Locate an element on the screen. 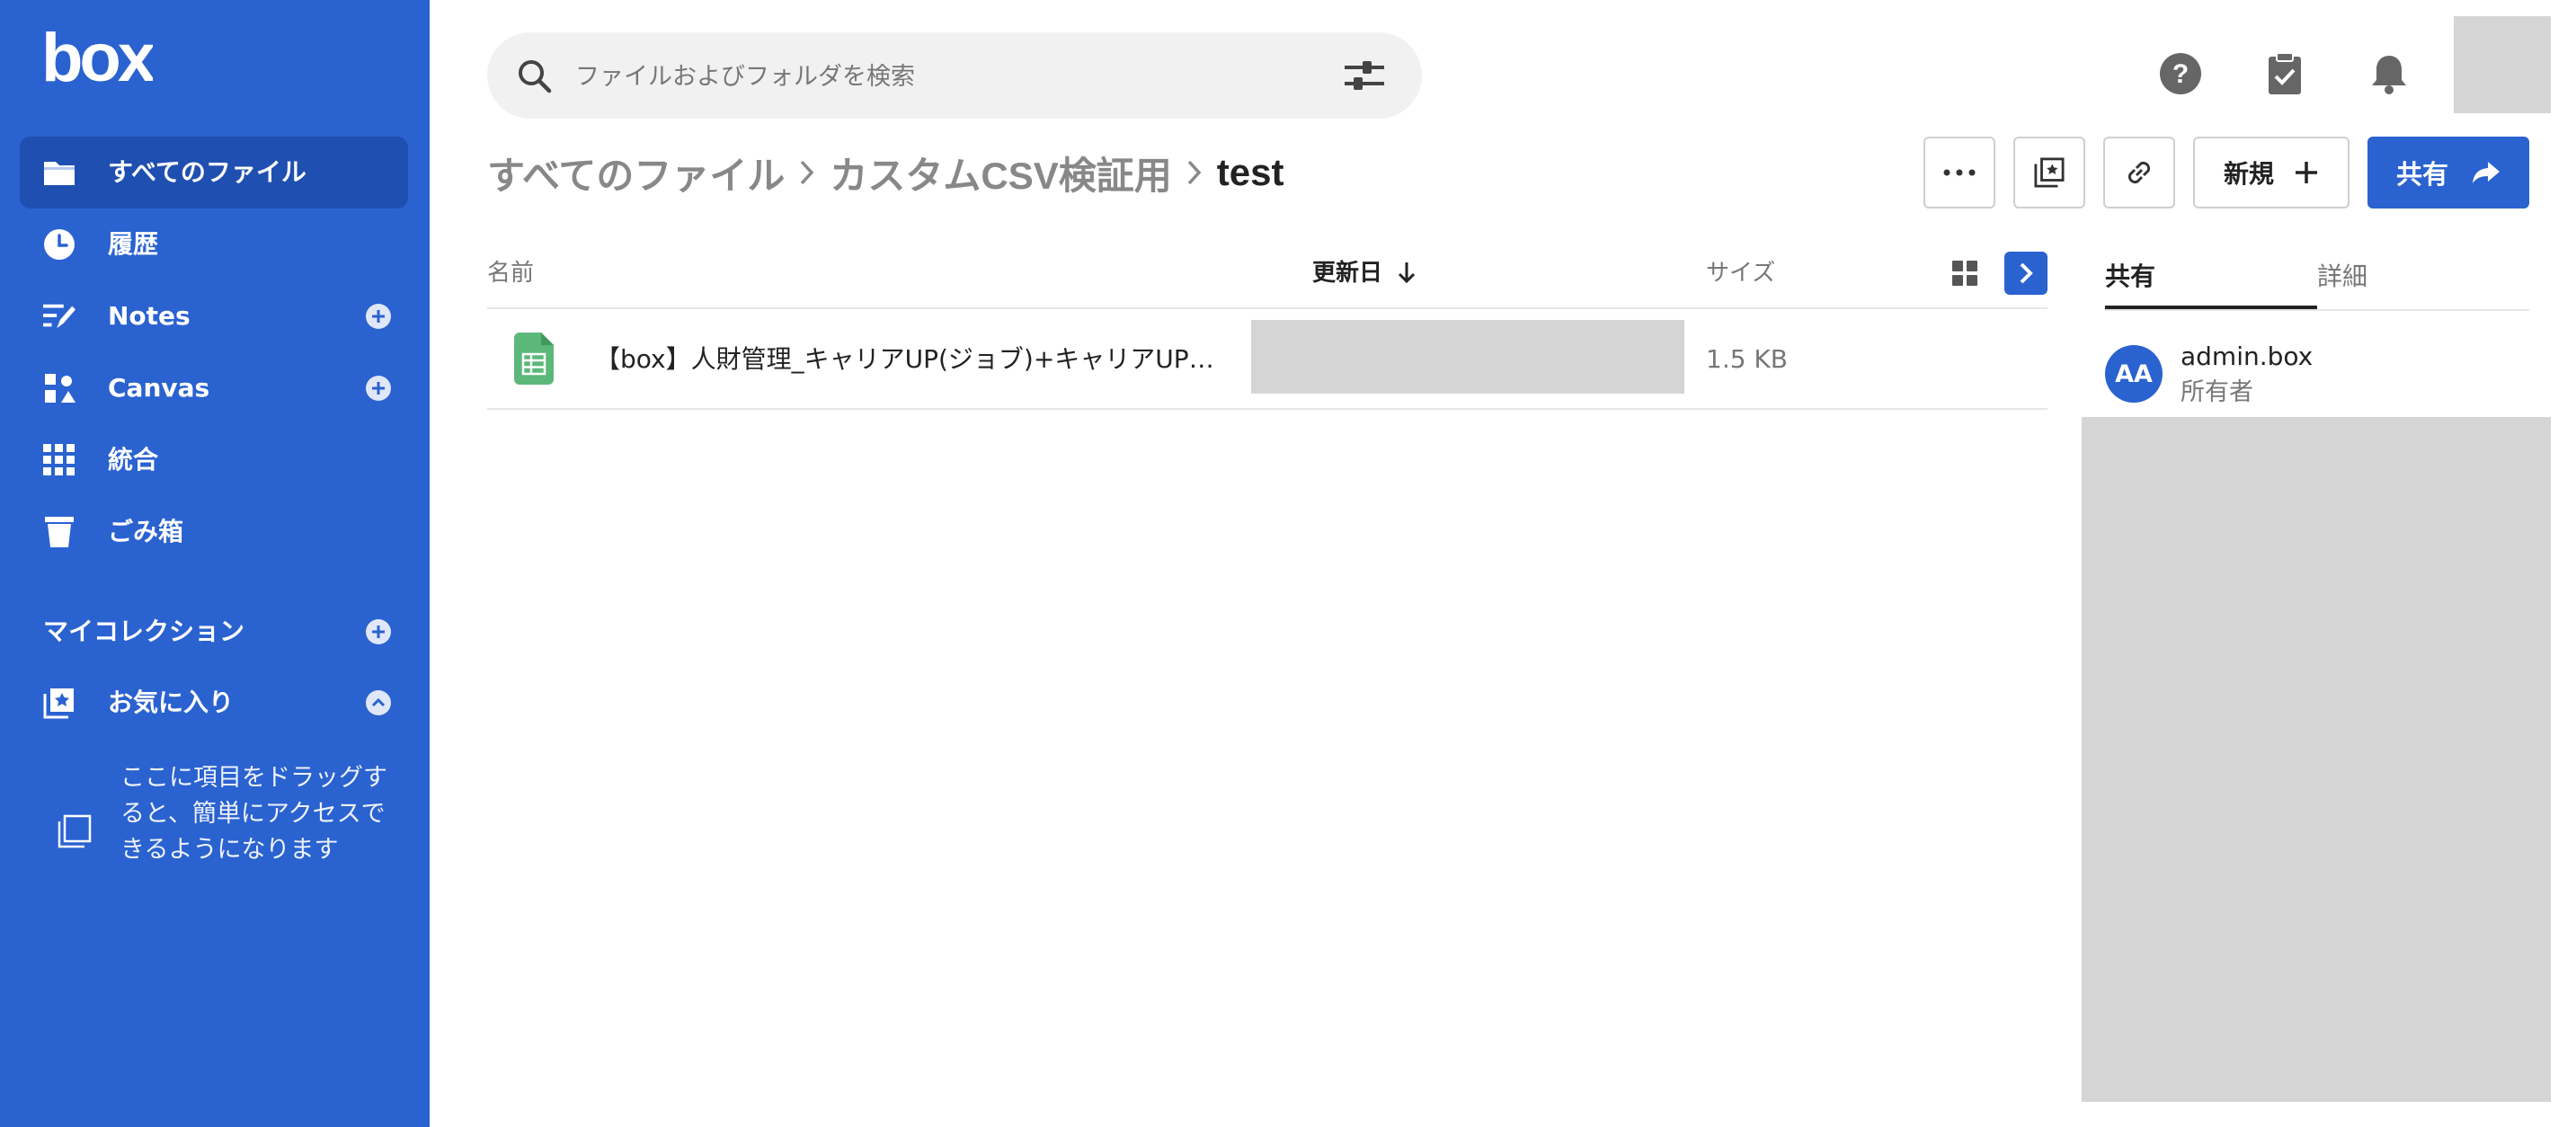 The width and height of the screenshot is (2576, 1127). more-icon is located at coordinates (1959, 172).